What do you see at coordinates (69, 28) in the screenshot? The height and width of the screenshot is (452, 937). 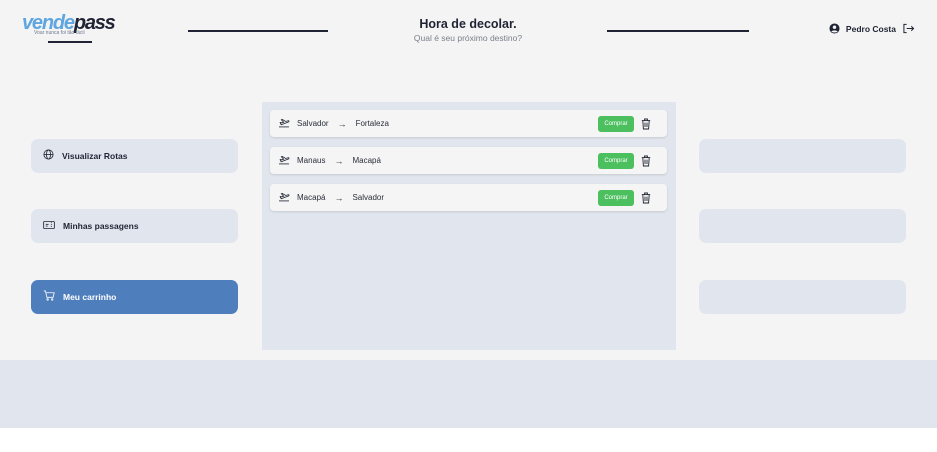 I see `vendepass-logo: vendepass Voar nunca foi tão fácil` at bounding box center [69, 28].